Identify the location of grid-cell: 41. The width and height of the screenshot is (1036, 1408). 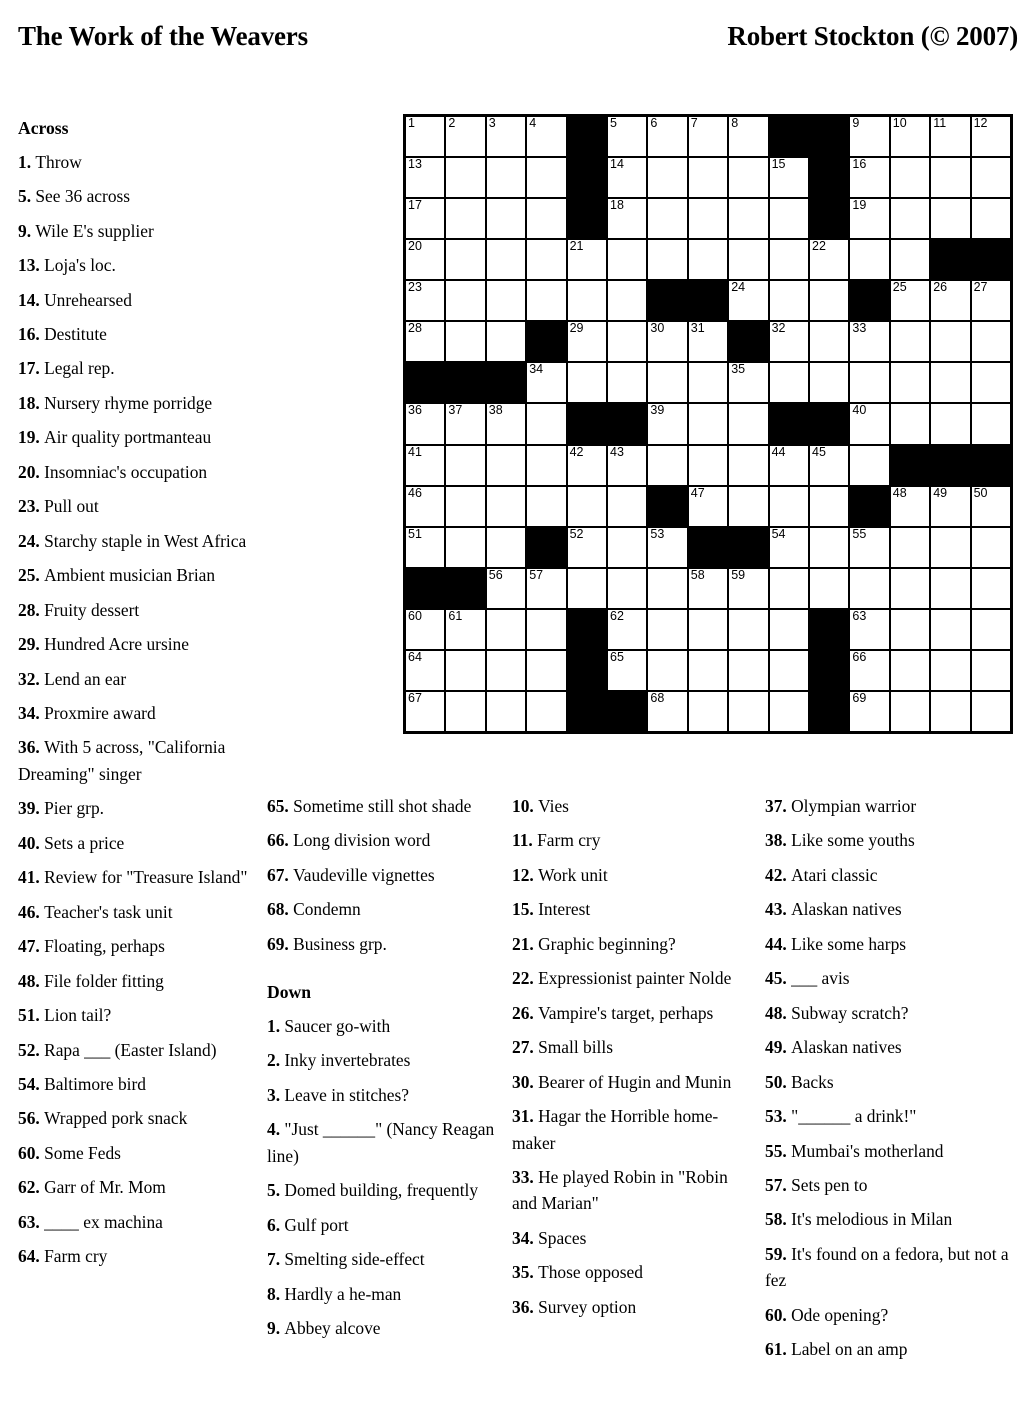
(425, 465).